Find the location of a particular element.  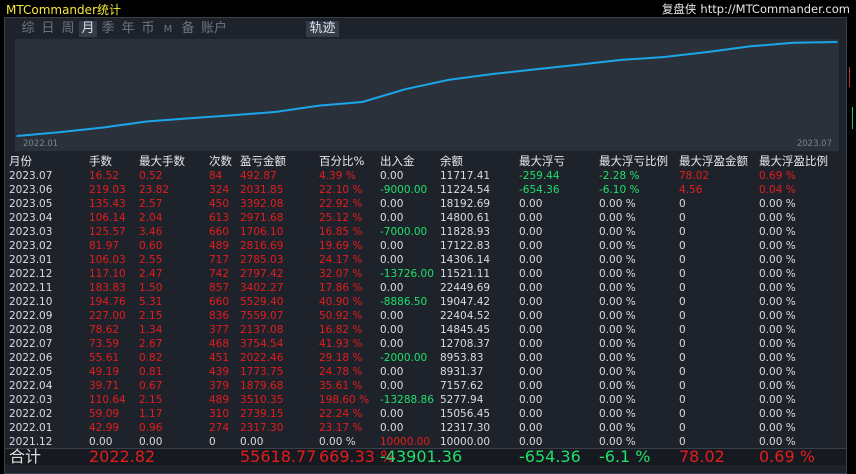

column-header: 最大浮盈金额 is located at coordinates (713, 161).